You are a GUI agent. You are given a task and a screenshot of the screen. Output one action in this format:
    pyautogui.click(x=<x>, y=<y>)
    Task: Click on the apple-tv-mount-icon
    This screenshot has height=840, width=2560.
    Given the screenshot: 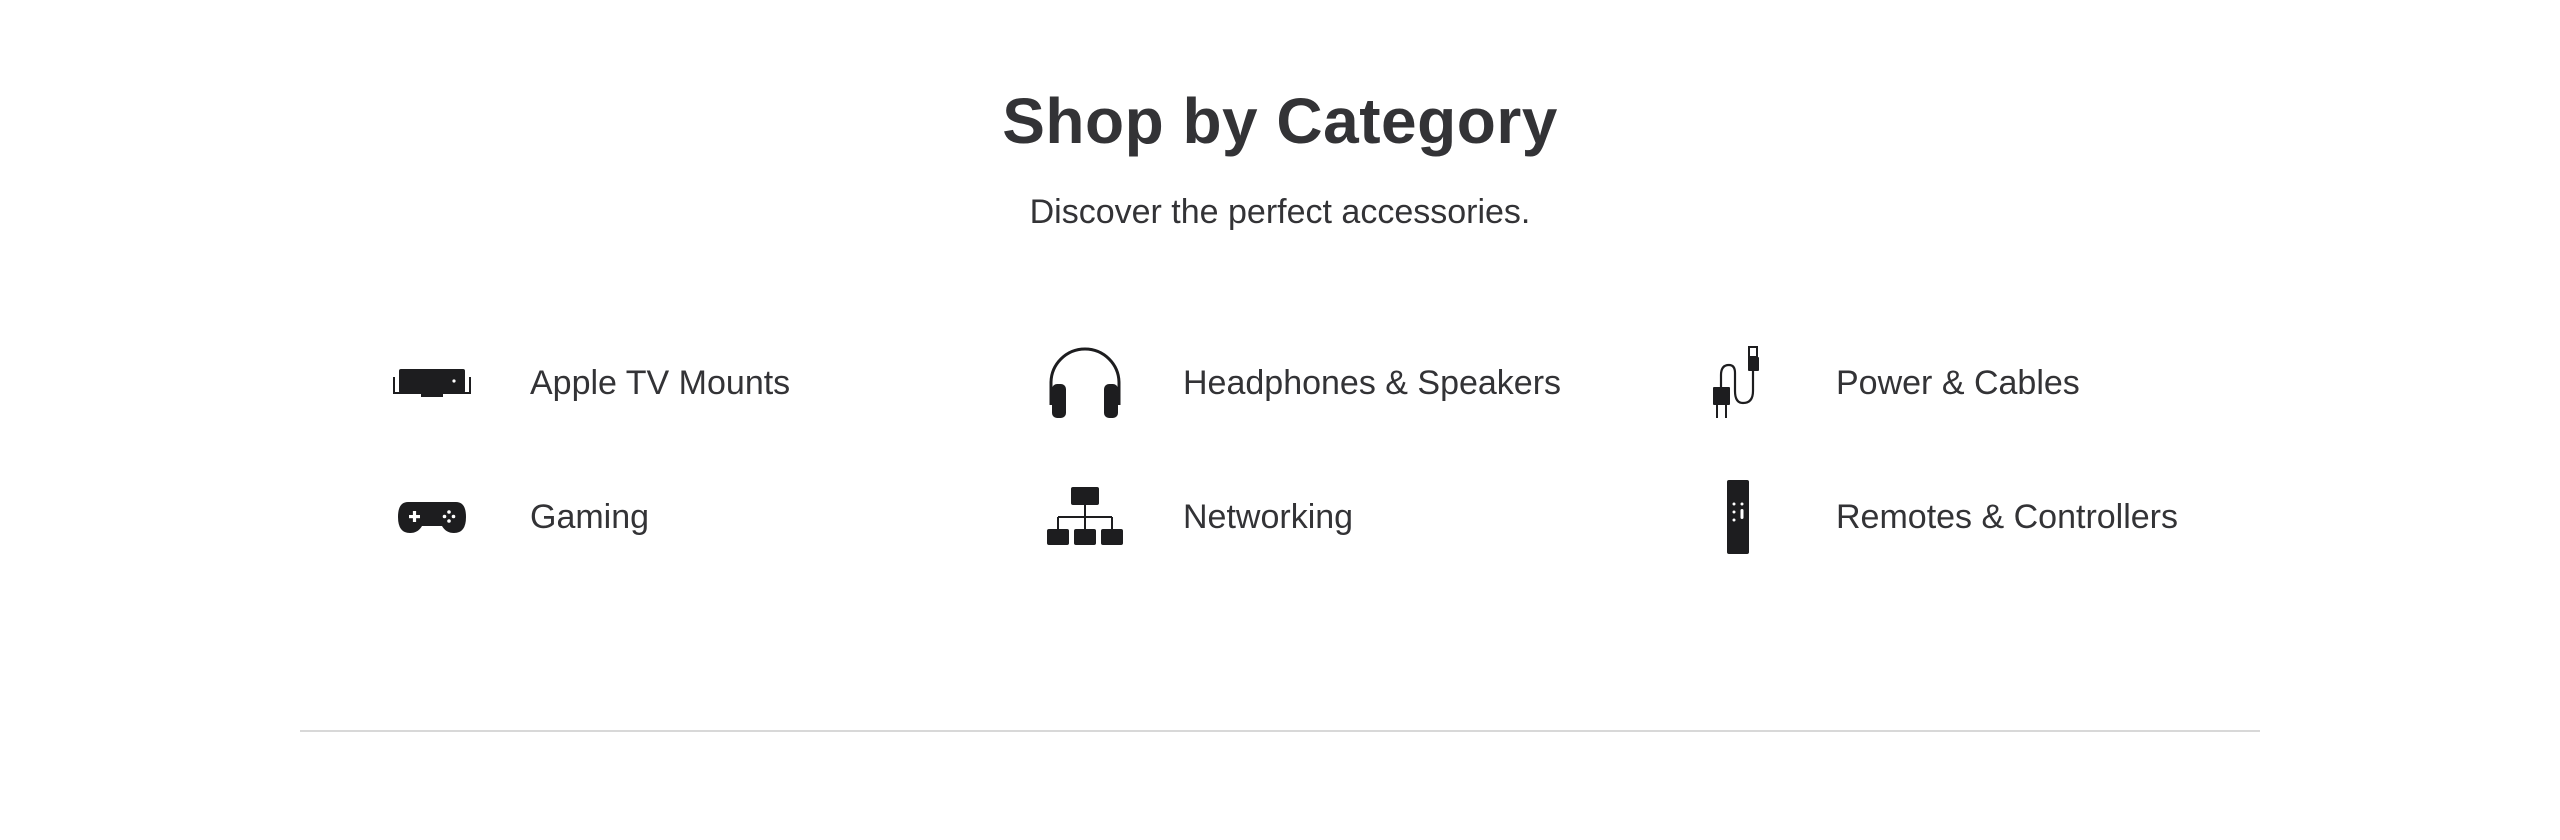 What is the action you would take?
    pyautogui.click(x=432, y=383)
    